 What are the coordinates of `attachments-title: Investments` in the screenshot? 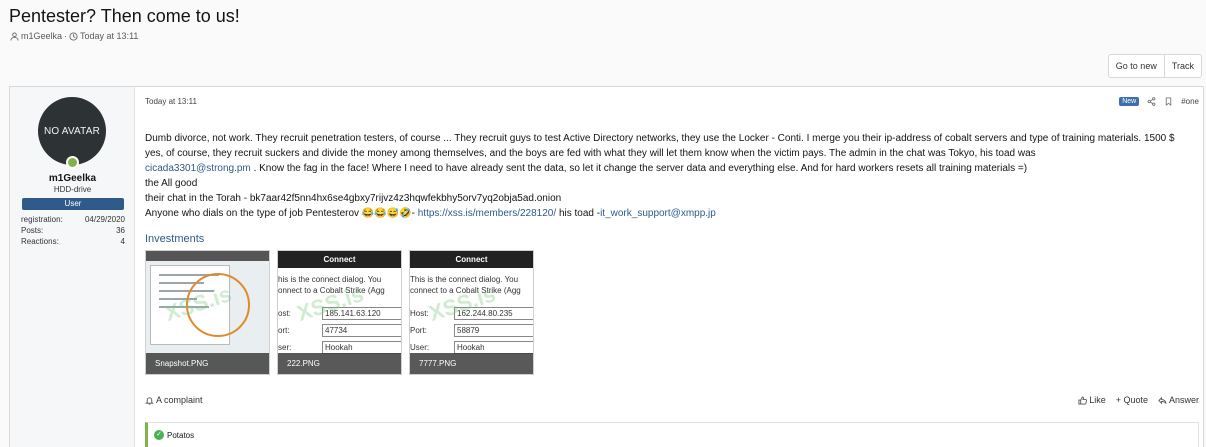 It's located at (175, 239).